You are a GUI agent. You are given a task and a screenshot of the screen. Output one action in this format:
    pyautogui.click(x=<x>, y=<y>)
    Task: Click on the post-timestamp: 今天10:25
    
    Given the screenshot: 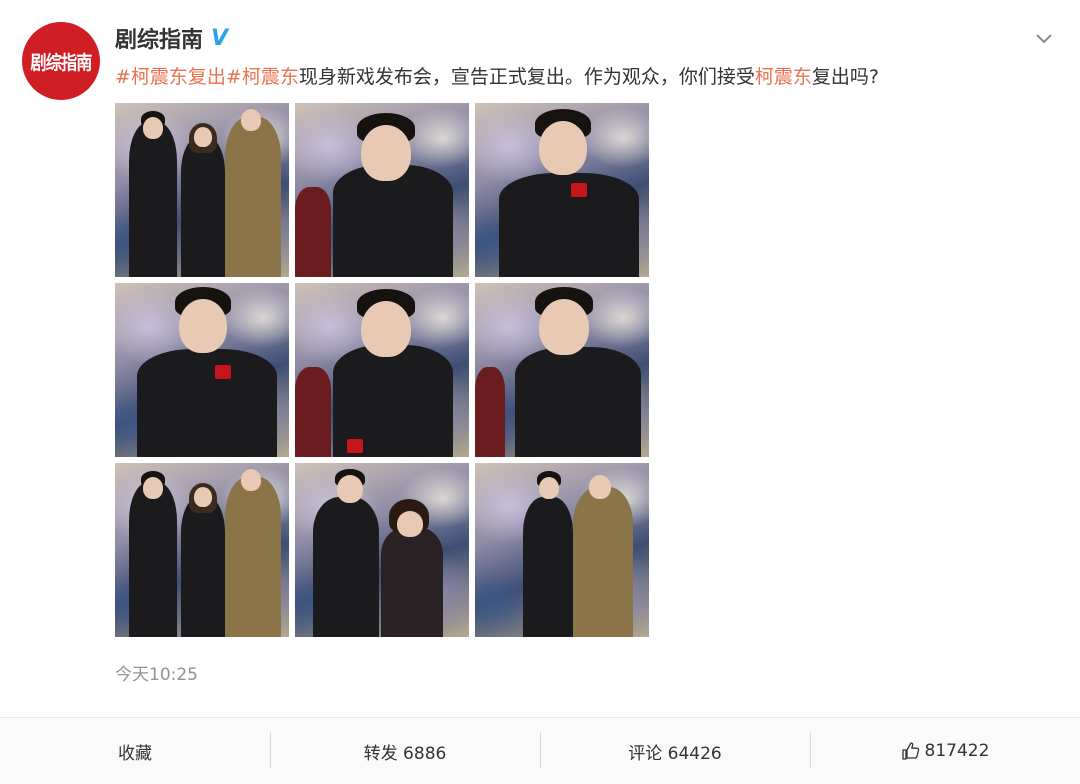 What is the action you would take?
    pyautogui.click(x=156, y=675)
    